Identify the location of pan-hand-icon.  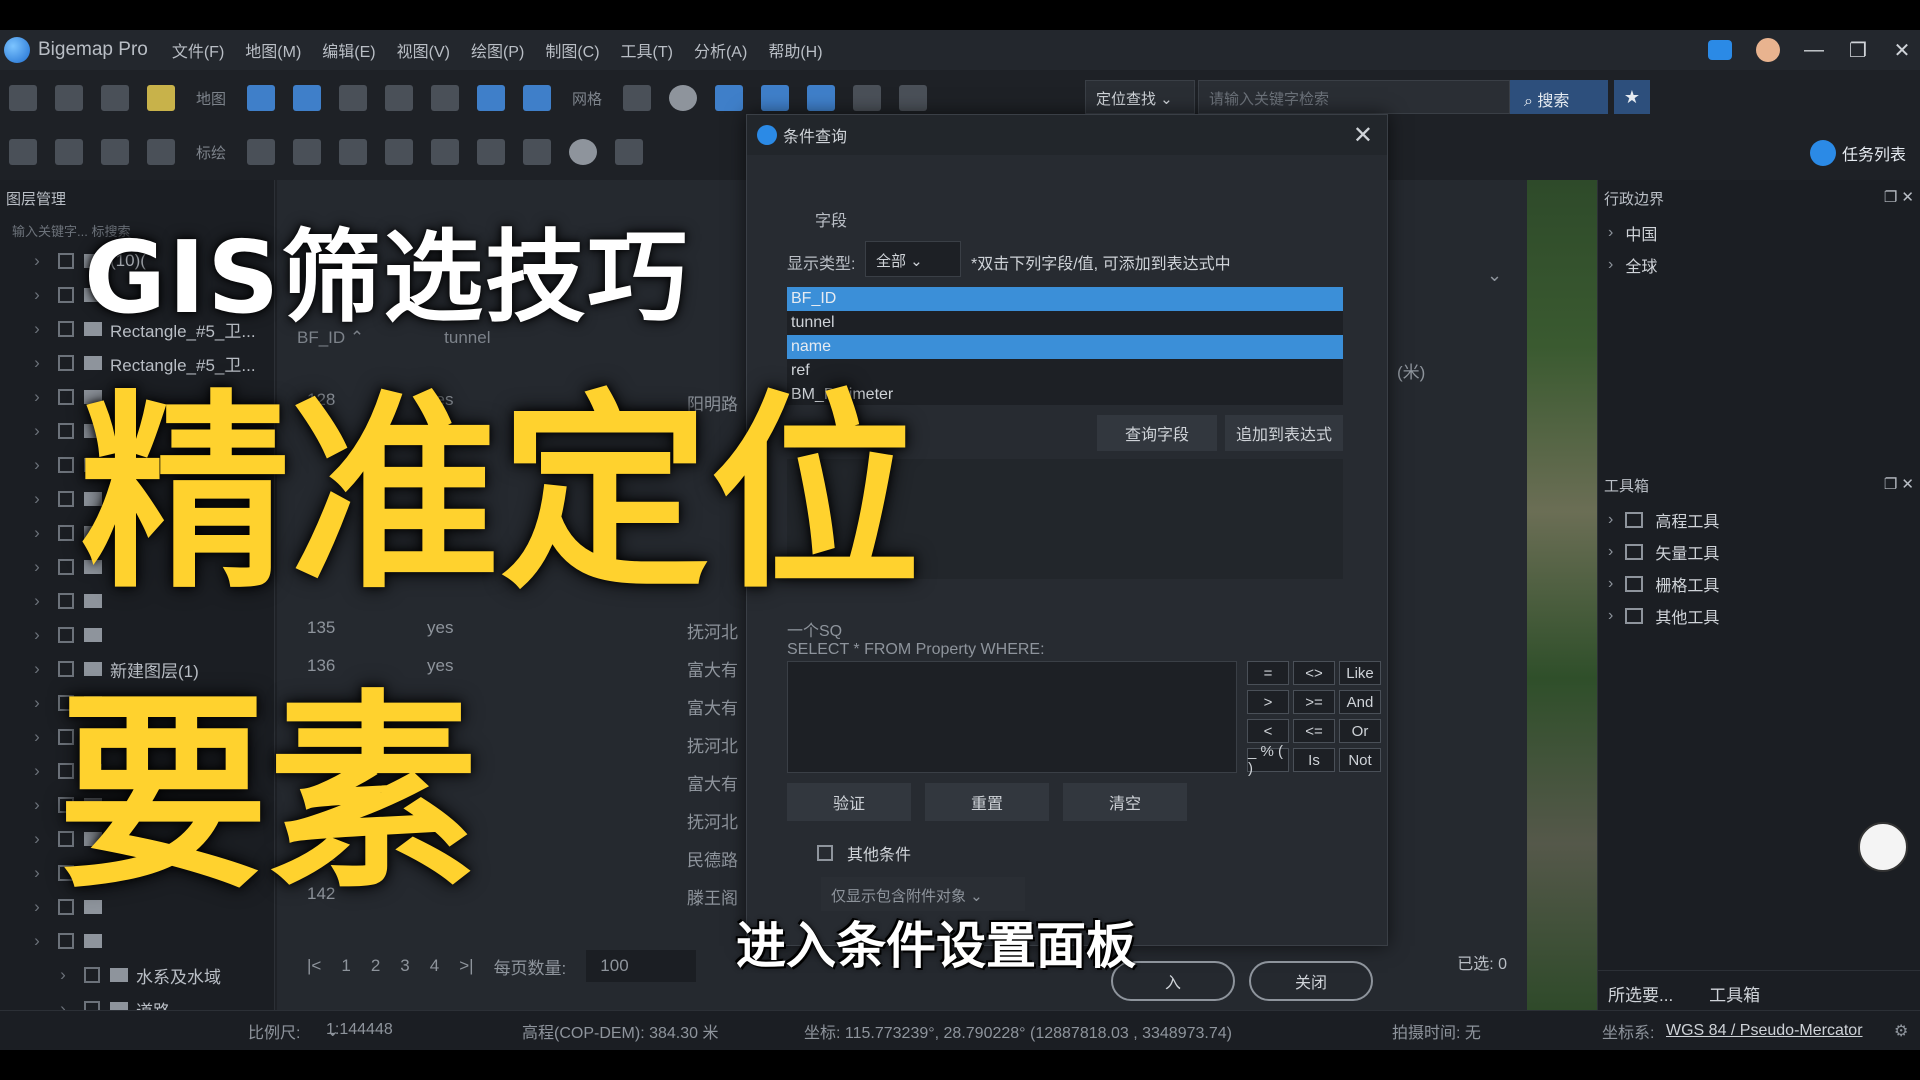
(23, 152).